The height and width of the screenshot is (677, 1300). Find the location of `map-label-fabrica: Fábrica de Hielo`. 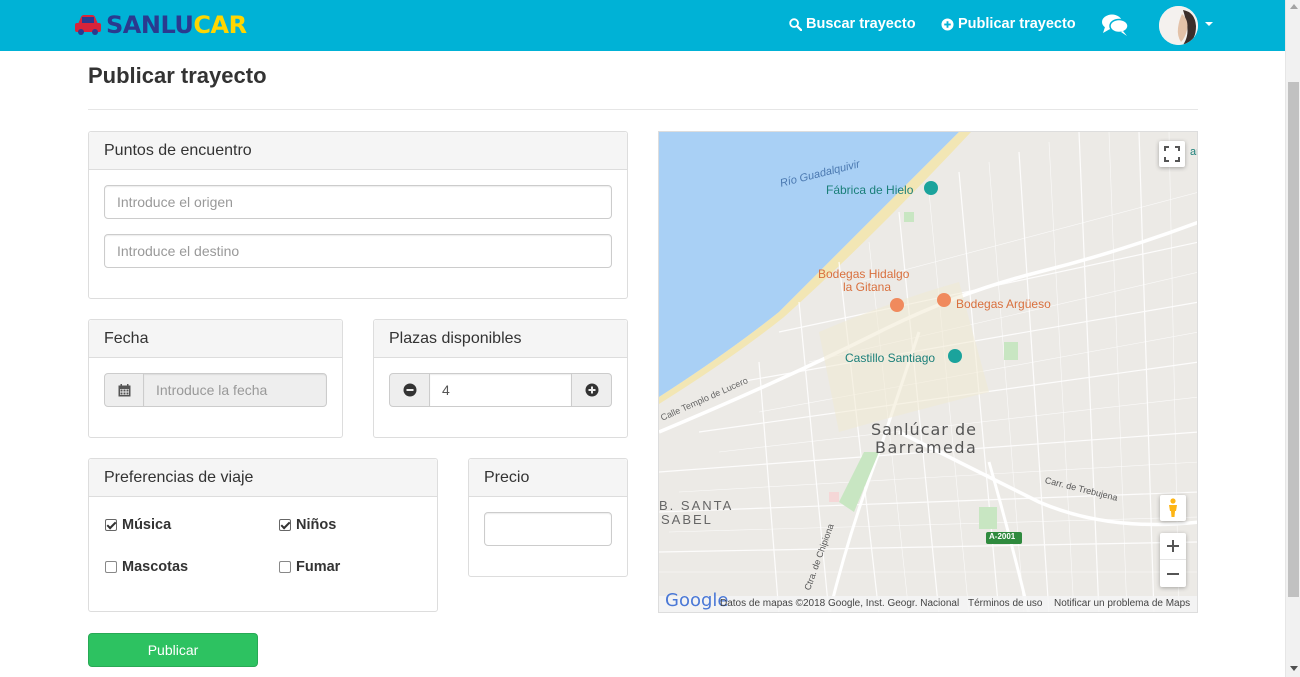

map-label-fabrica: Fábrica de Hielo is located at coordinates (869, 190).